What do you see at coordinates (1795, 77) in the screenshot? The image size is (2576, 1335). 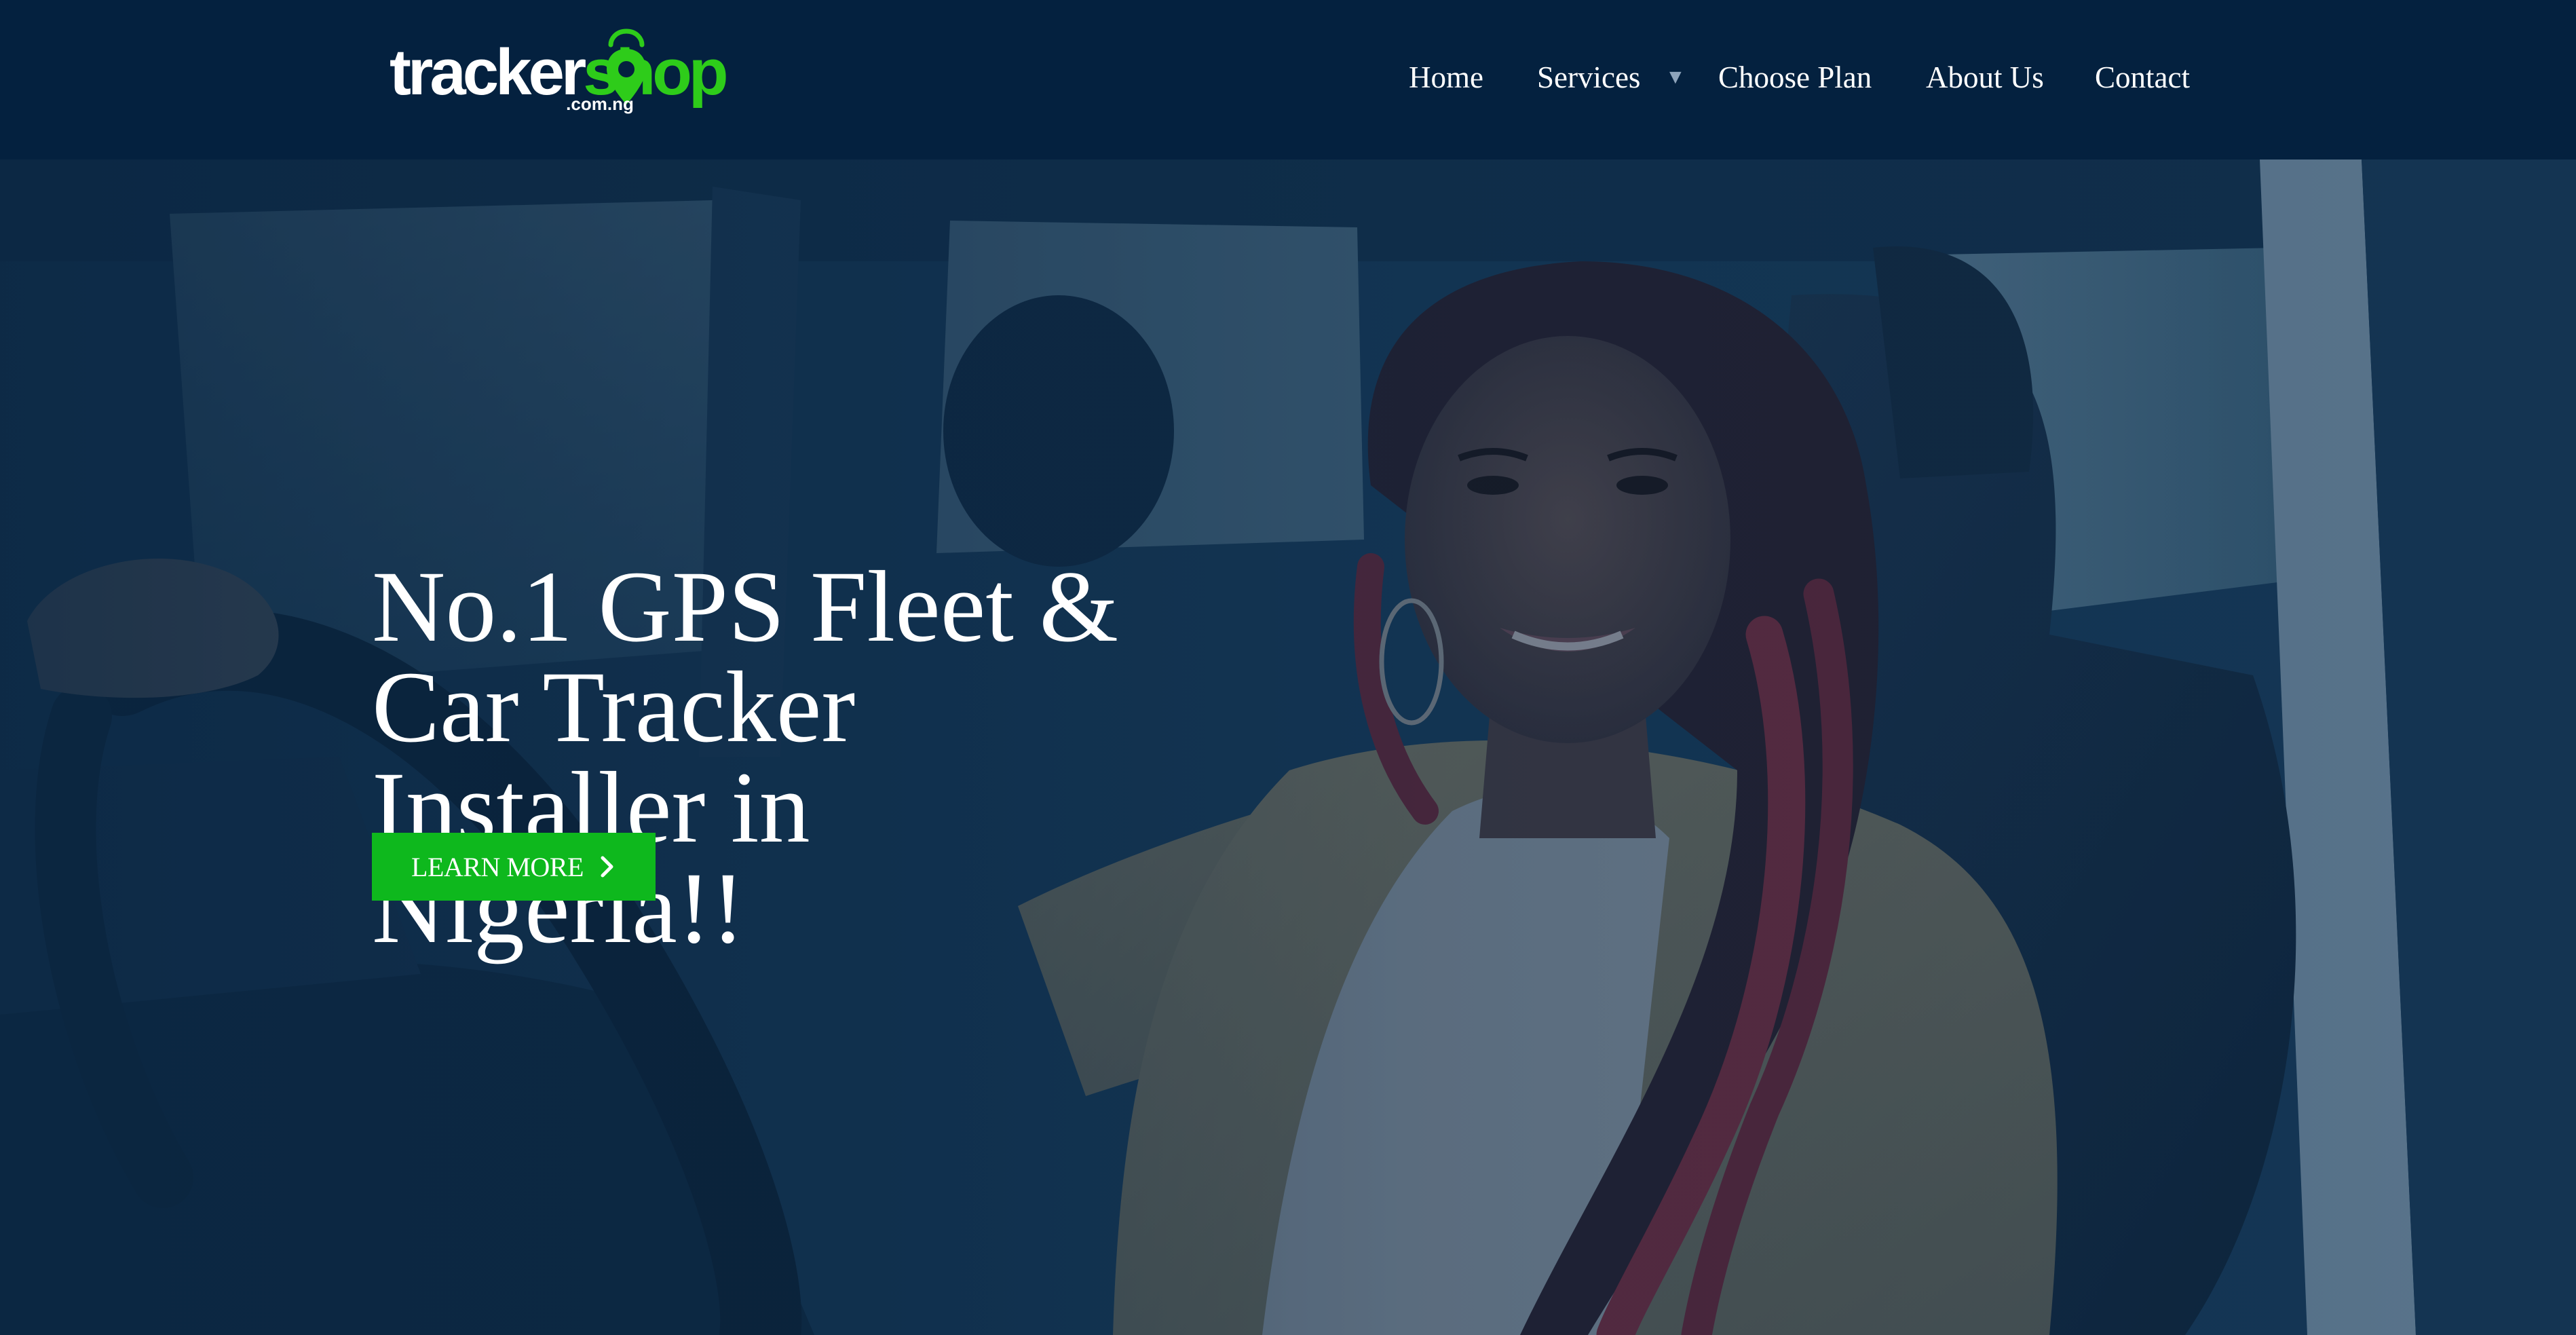 I see `nav-item-choose-plan: Choose Plan` at bounding box center [1795, 77].